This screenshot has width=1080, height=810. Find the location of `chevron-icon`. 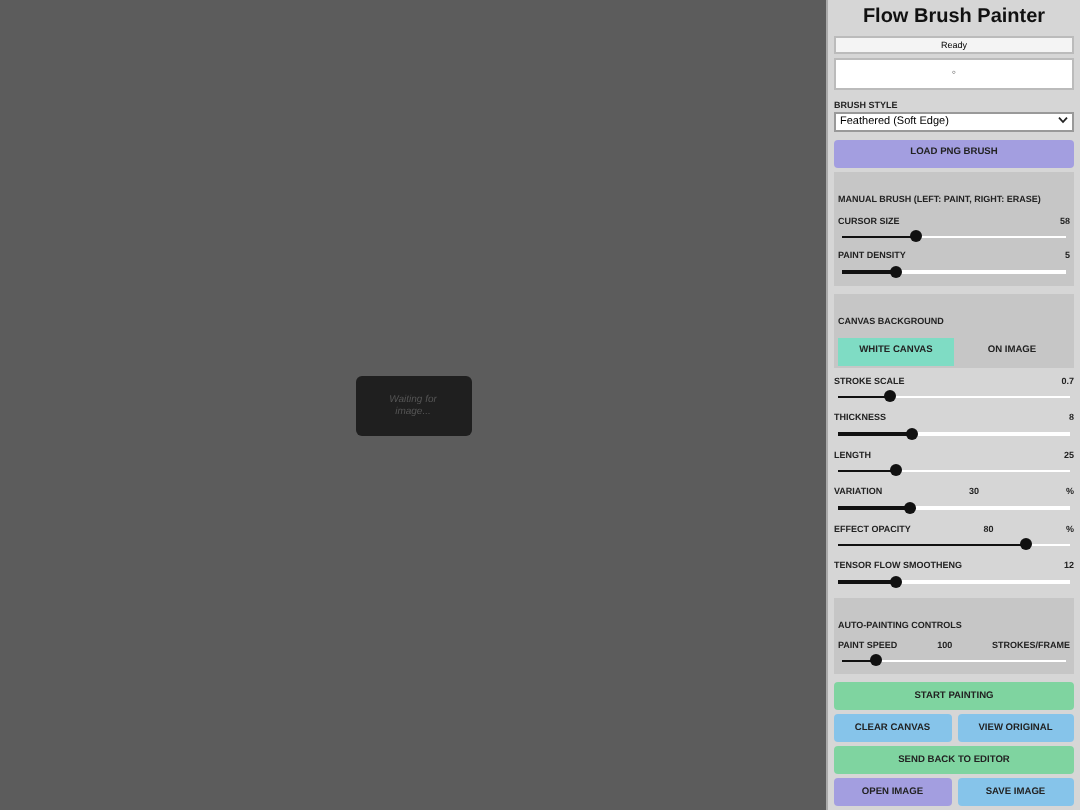

chevron-icon is located at coordinates (1063, 119).